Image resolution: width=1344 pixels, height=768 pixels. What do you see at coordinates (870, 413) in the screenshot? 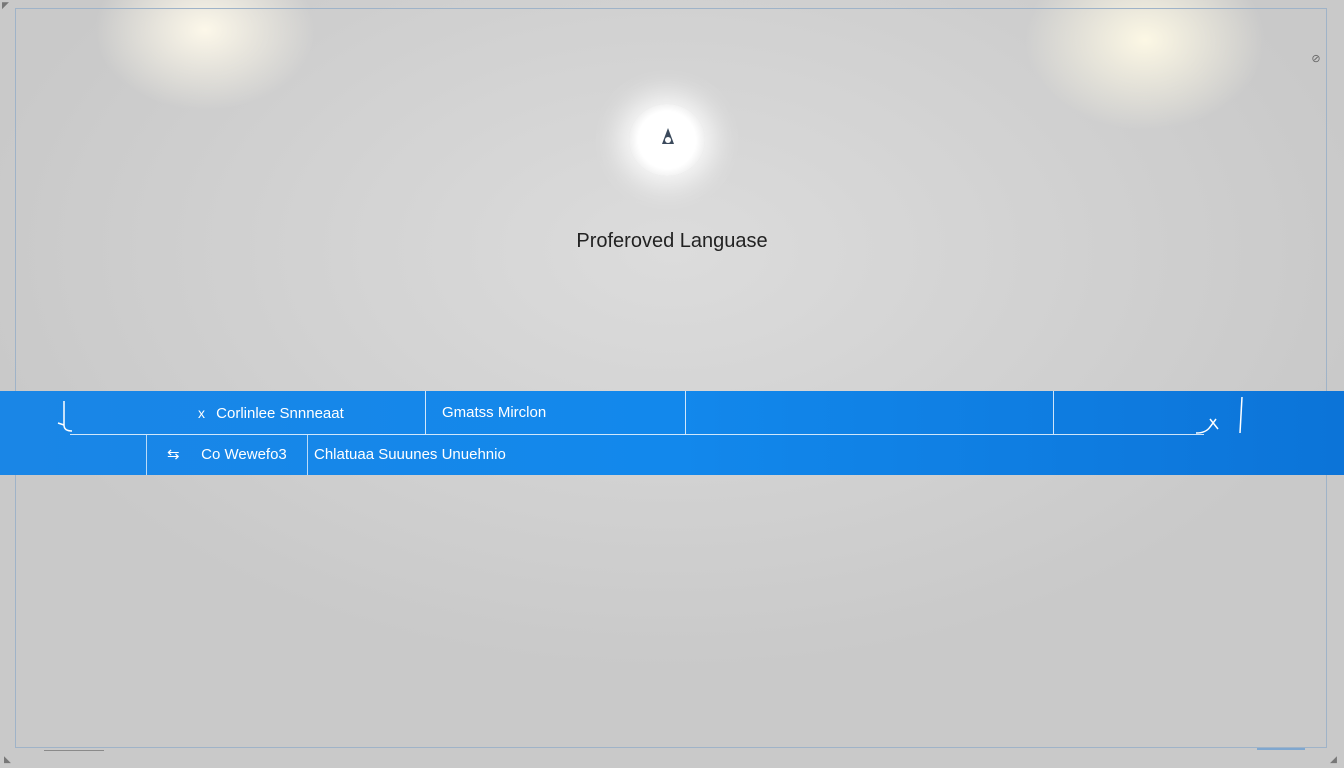
I see `language-option-empty` at bounding box center [870, 413].